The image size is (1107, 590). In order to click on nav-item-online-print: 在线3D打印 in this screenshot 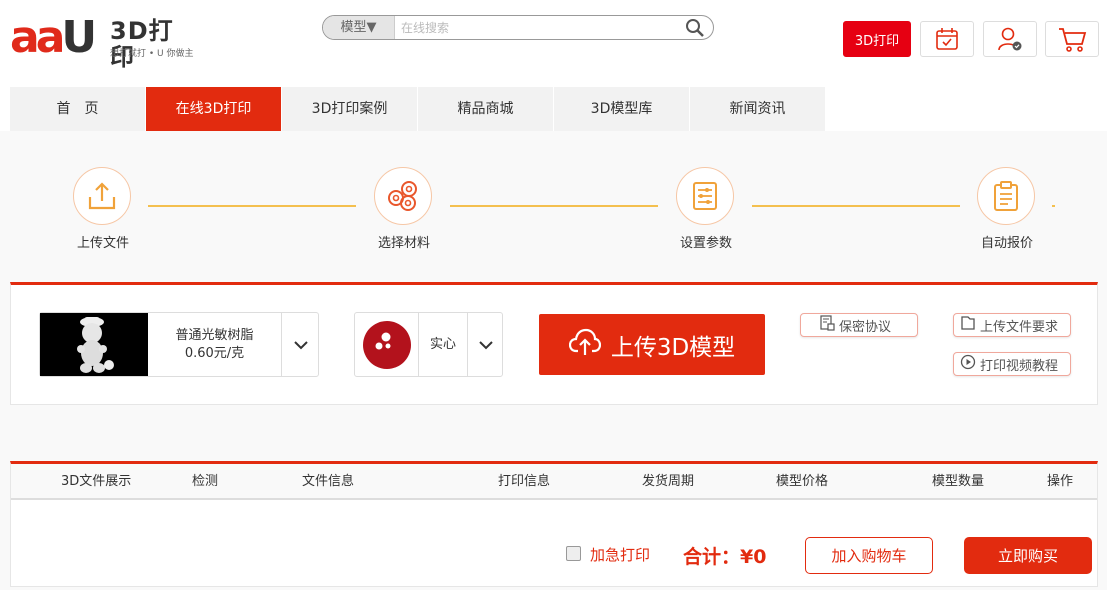, I will do `click(214, 109)`.